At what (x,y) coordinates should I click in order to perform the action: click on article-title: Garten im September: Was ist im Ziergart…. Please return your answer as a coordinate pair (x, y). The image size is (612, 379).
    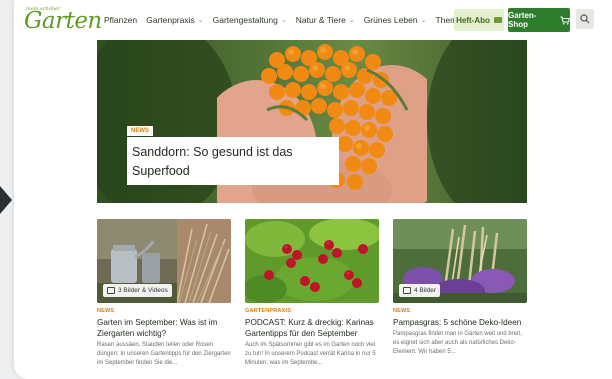
    Looking at the image, I should click on (164, 328).